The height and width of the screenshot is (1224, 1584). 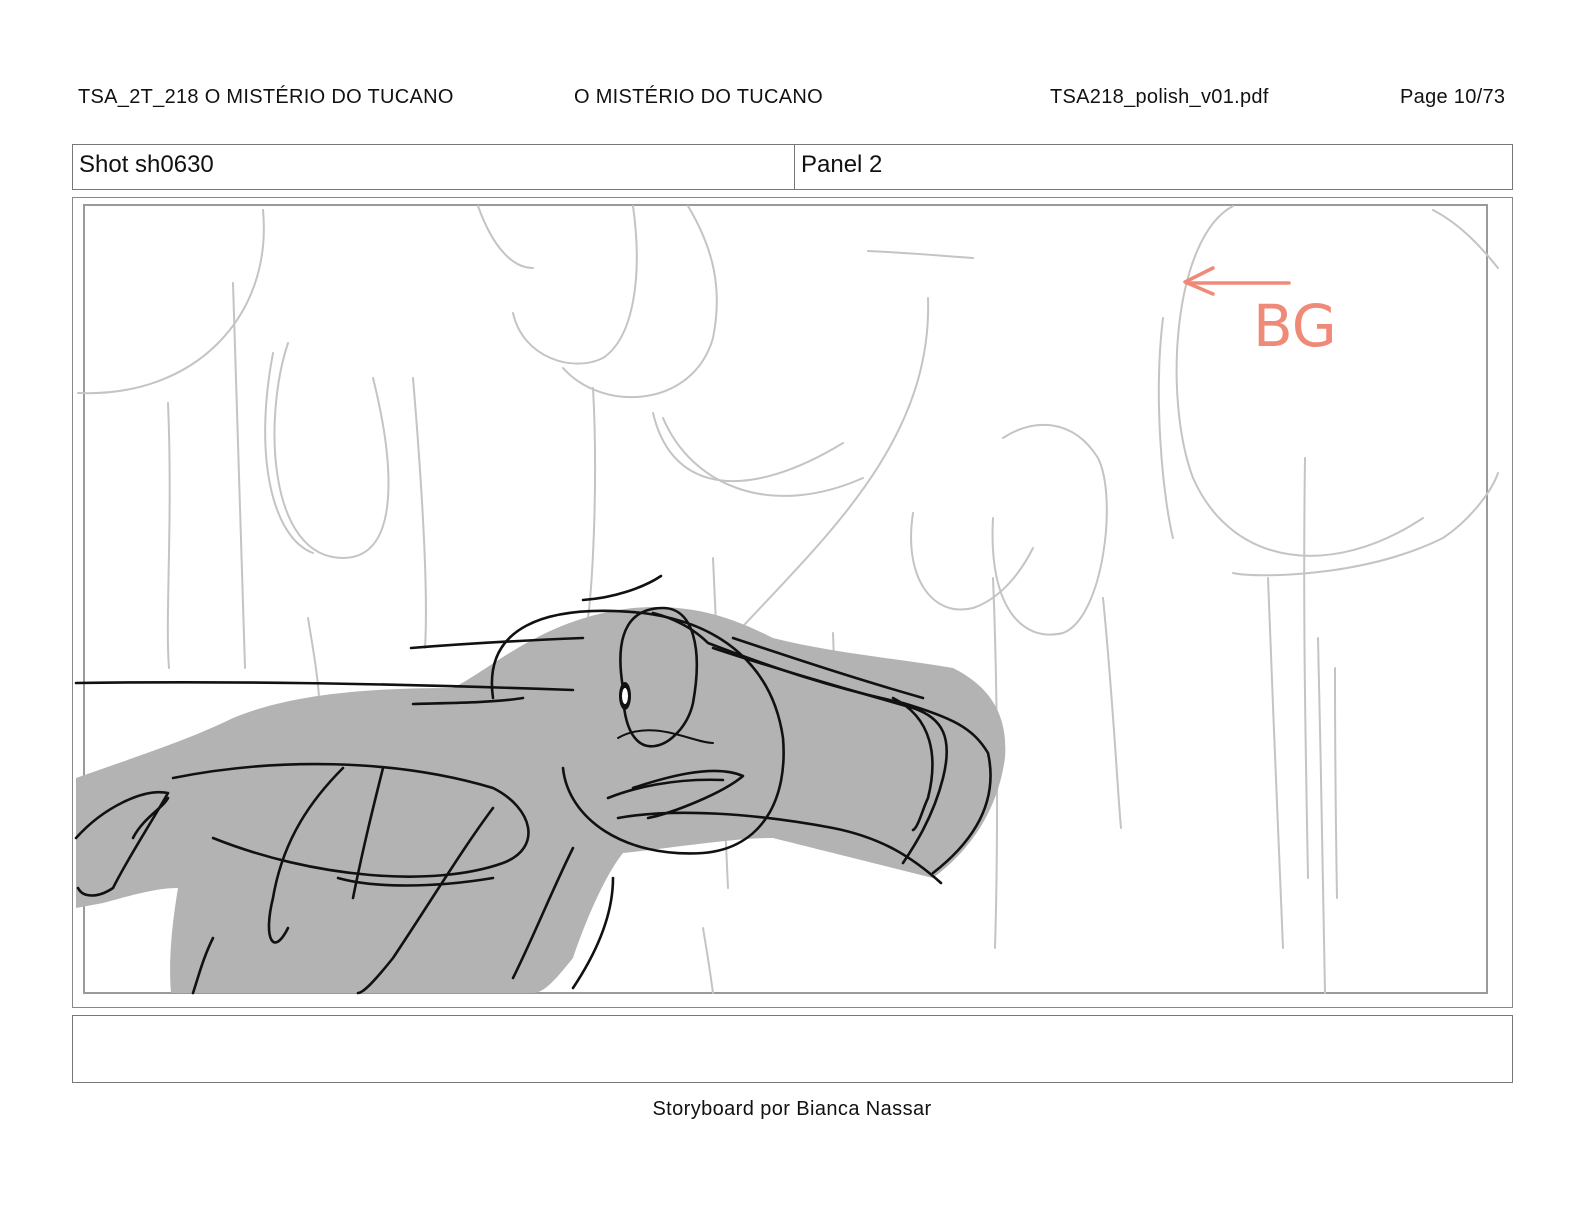 I want to click on center-title: O MISTÉRIO DO TUCANO, so click(x=698, y=97).